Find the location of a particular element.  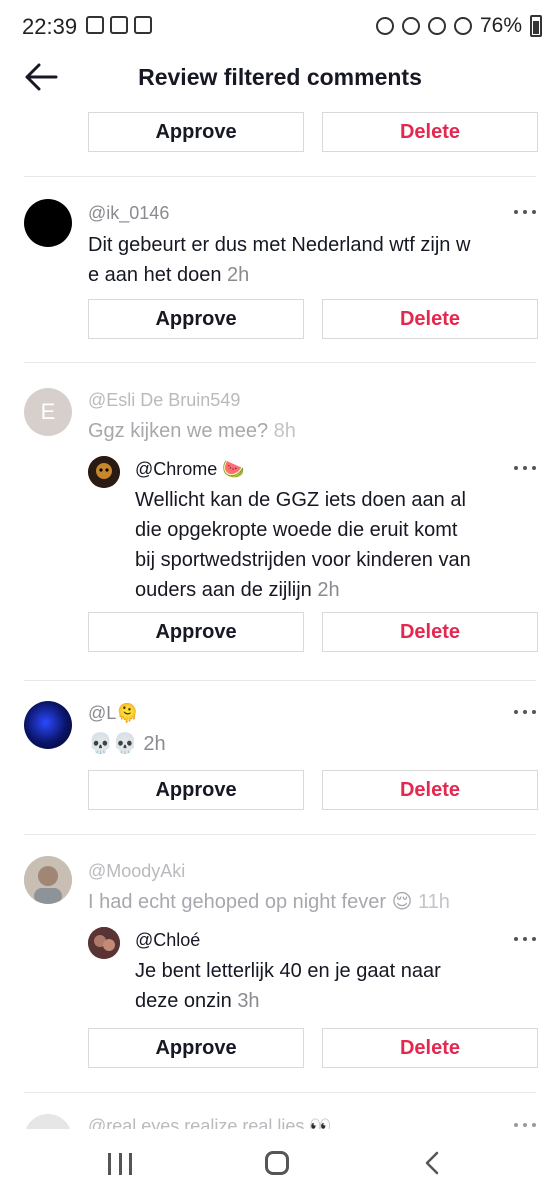

status-left-icons is located at coordinates (119, 25).